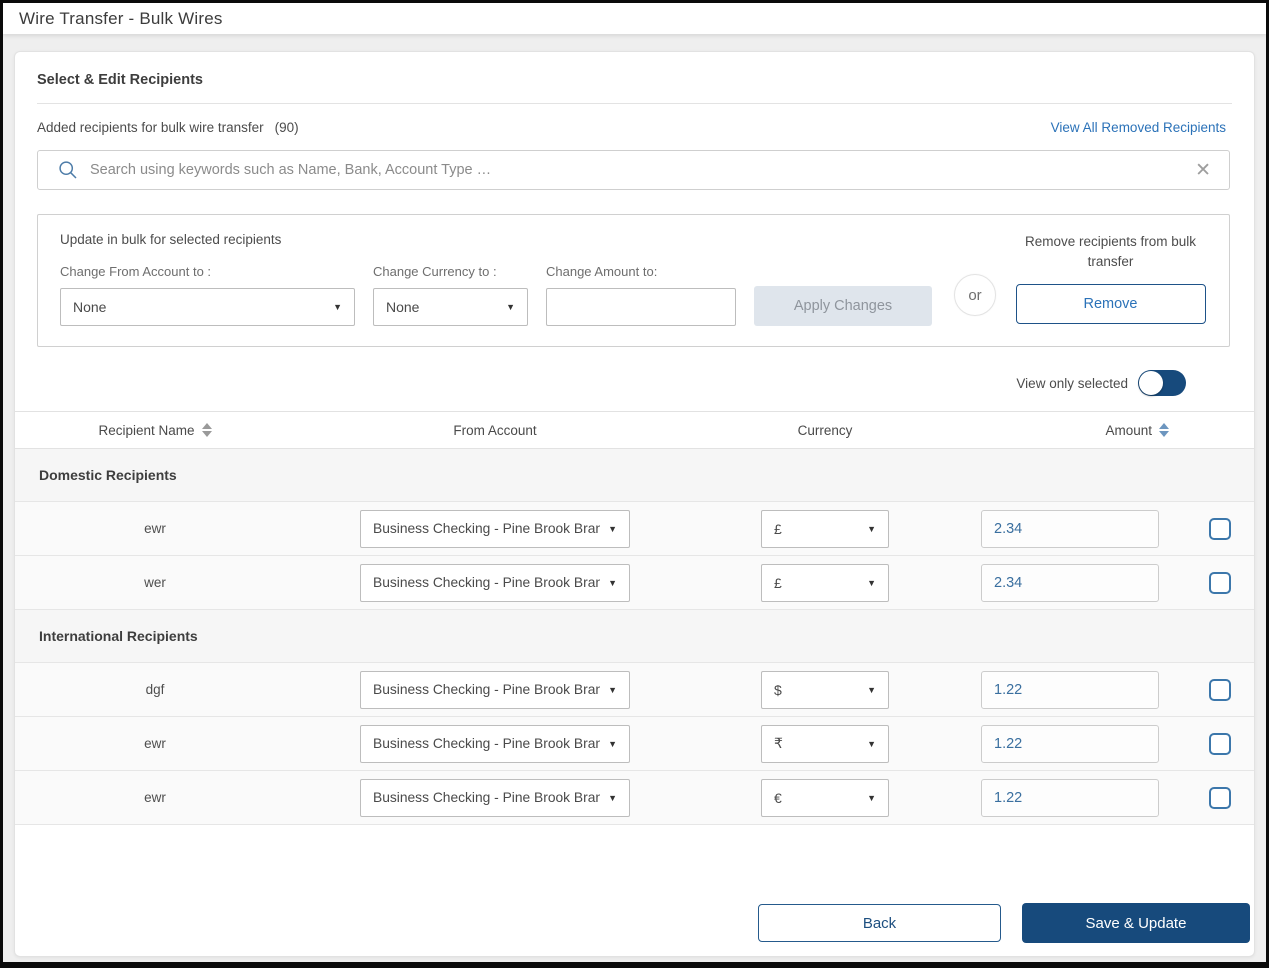 This screenshot has width=1269, height=968. Describe the element at coordinates (155, 689) in the screenshot. I see `recipient-name: dgf` at that location.